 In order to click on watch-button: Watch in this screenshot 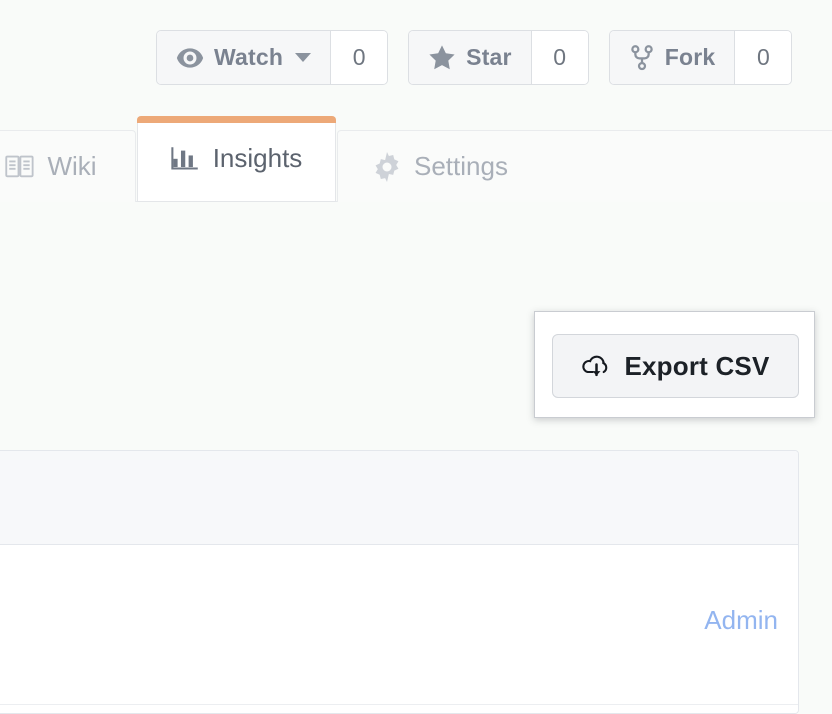, I will do `click(244, 57)`.